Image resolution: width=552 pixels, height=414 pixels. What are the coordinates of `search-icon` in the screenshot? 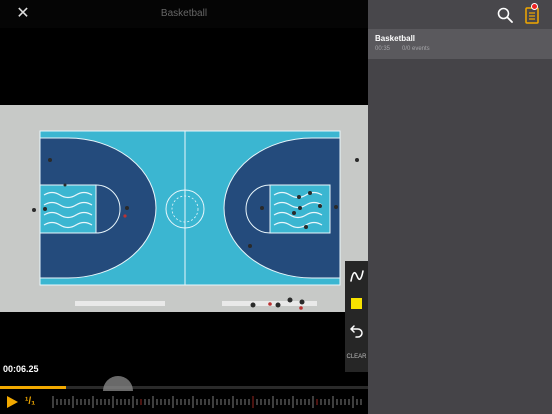 It's located at (505, 15).